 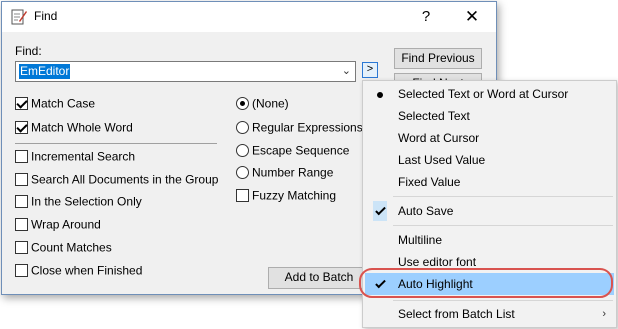 I want to click on search-all-documents-checkbox: Search All Documents in the Group, so click(x=116, y=181).